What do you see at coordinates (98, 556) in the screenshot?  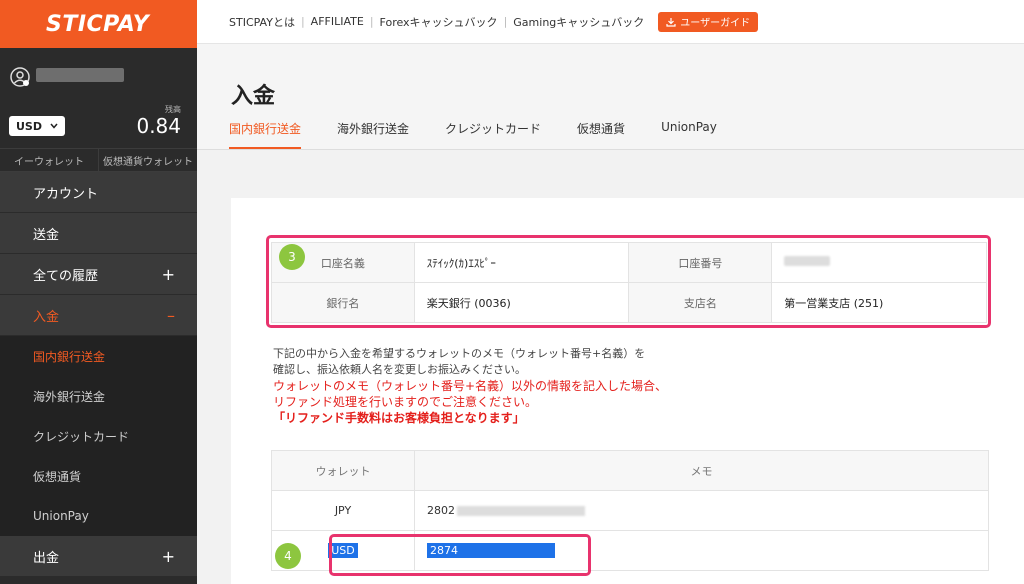 I see `menu-withdraw: 出金 +` at bounding box center [98, 556].